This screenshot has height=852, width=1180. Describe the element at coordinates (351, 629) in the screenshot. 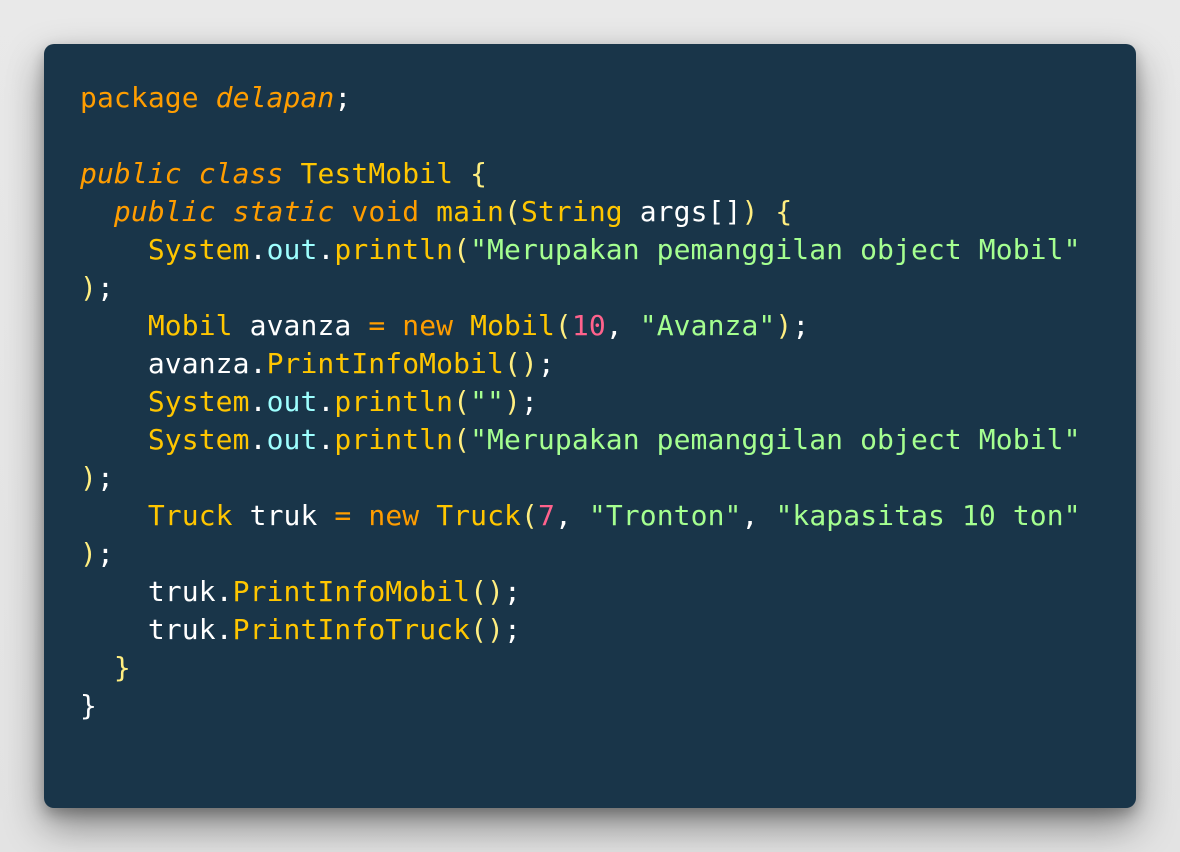

I see `code-token: PrintInfoTruck` at that location.